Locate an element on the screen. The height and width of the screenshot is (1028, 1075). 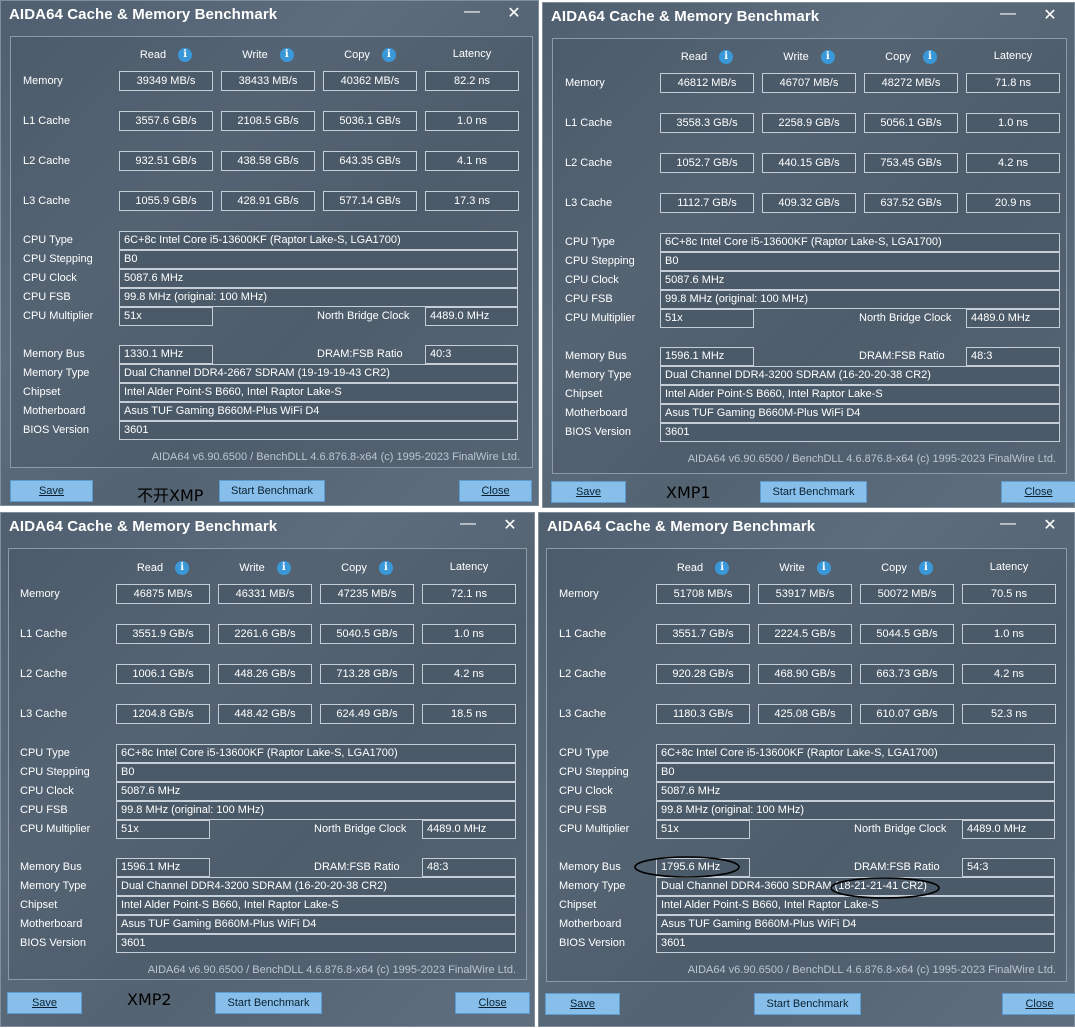
row-label-chipset: Chipset is located at coordinates (39, 905).